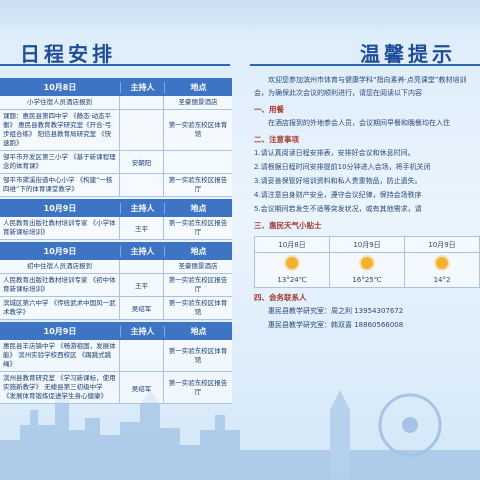 Image resolution: width=480 pixels, height=480 pixels. What do you see at coordinates (342, 167) in the screenshot?
I see `note-item: 2.请根据日程时间安排提前10分钟进入会场，将手机关闭` at bounding box center [342, 167].